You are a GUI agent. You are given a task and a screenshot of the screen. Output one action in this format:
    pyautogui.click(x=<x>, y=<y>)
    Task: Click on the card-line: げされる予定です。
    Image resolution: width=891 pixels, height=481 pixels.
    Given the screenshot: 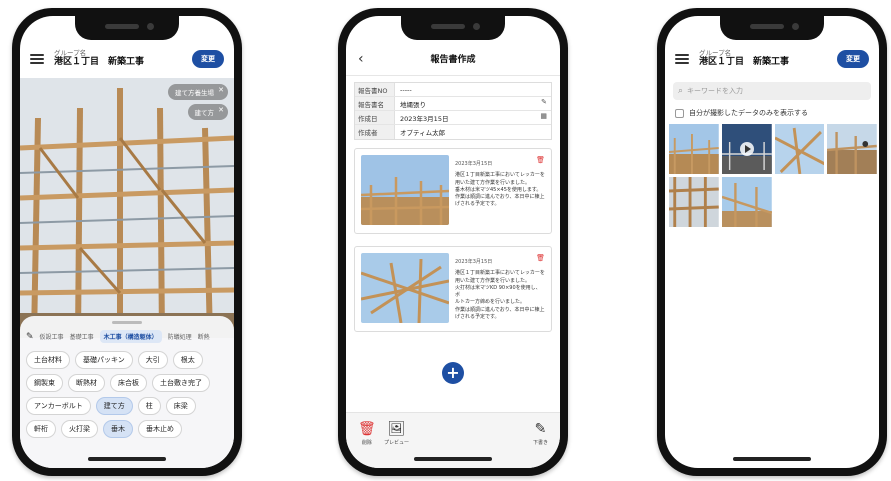 What is the action you would take?
    pyautogui.click(x=477, y=204)
    